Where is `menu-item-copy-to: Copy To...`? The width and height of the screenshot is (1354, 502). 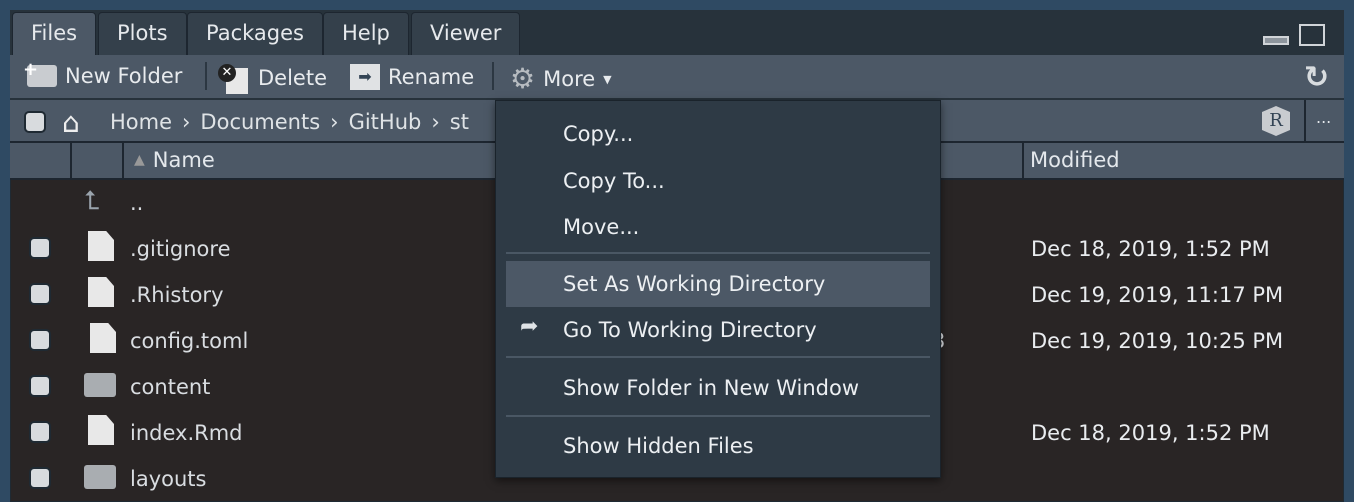 menu-item-copy-to: Copy To... is located at coordinates (614, 181).